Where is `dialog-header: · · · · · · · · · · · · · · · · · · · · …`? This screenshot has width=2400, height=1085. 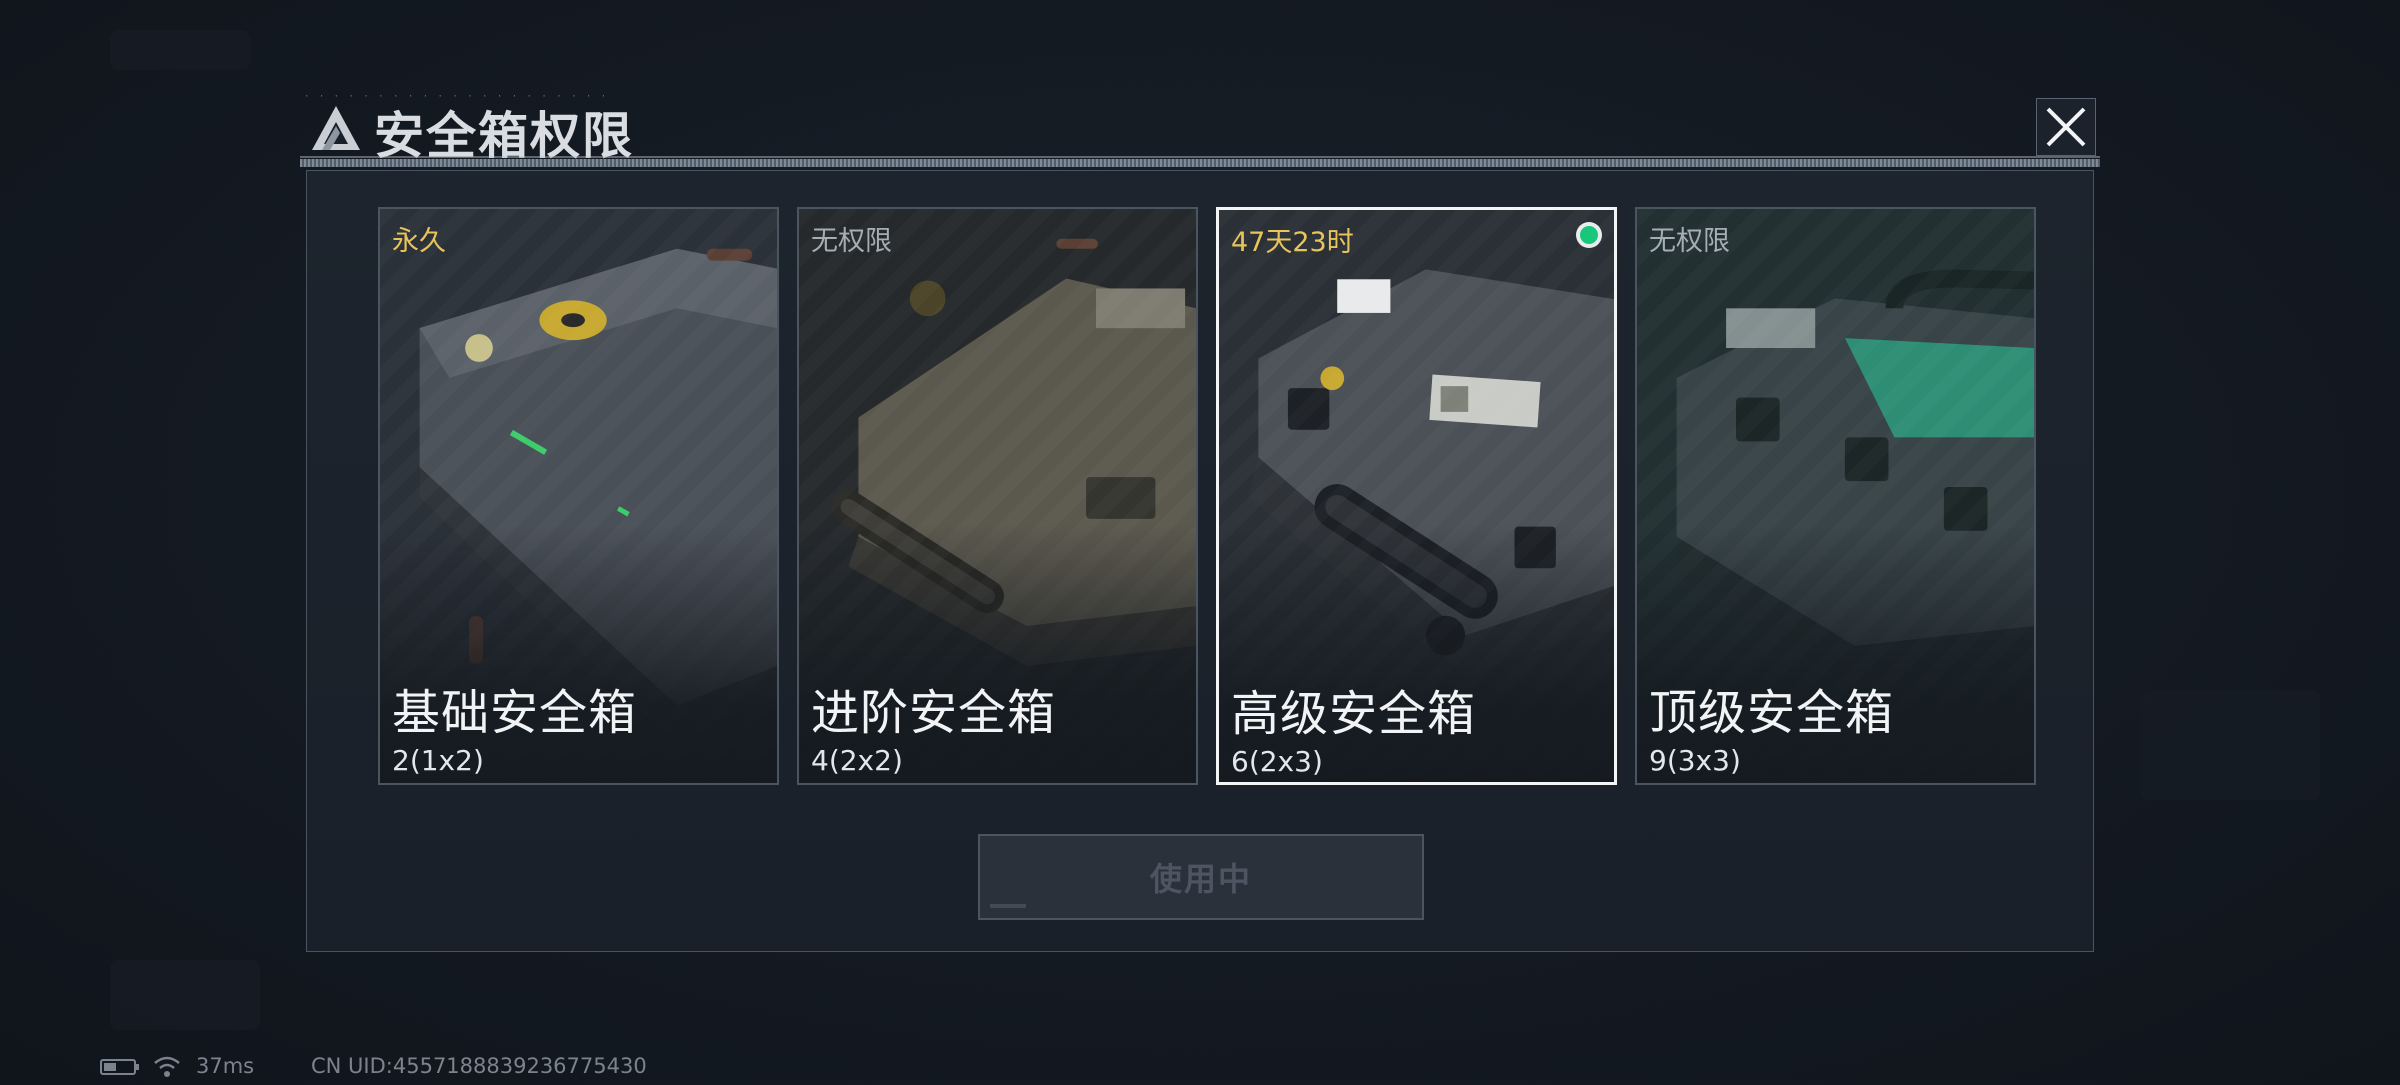
dialog-header: · · · · · · · · · · · · · · · · · · · · … is located at coordinates (1200, 131).